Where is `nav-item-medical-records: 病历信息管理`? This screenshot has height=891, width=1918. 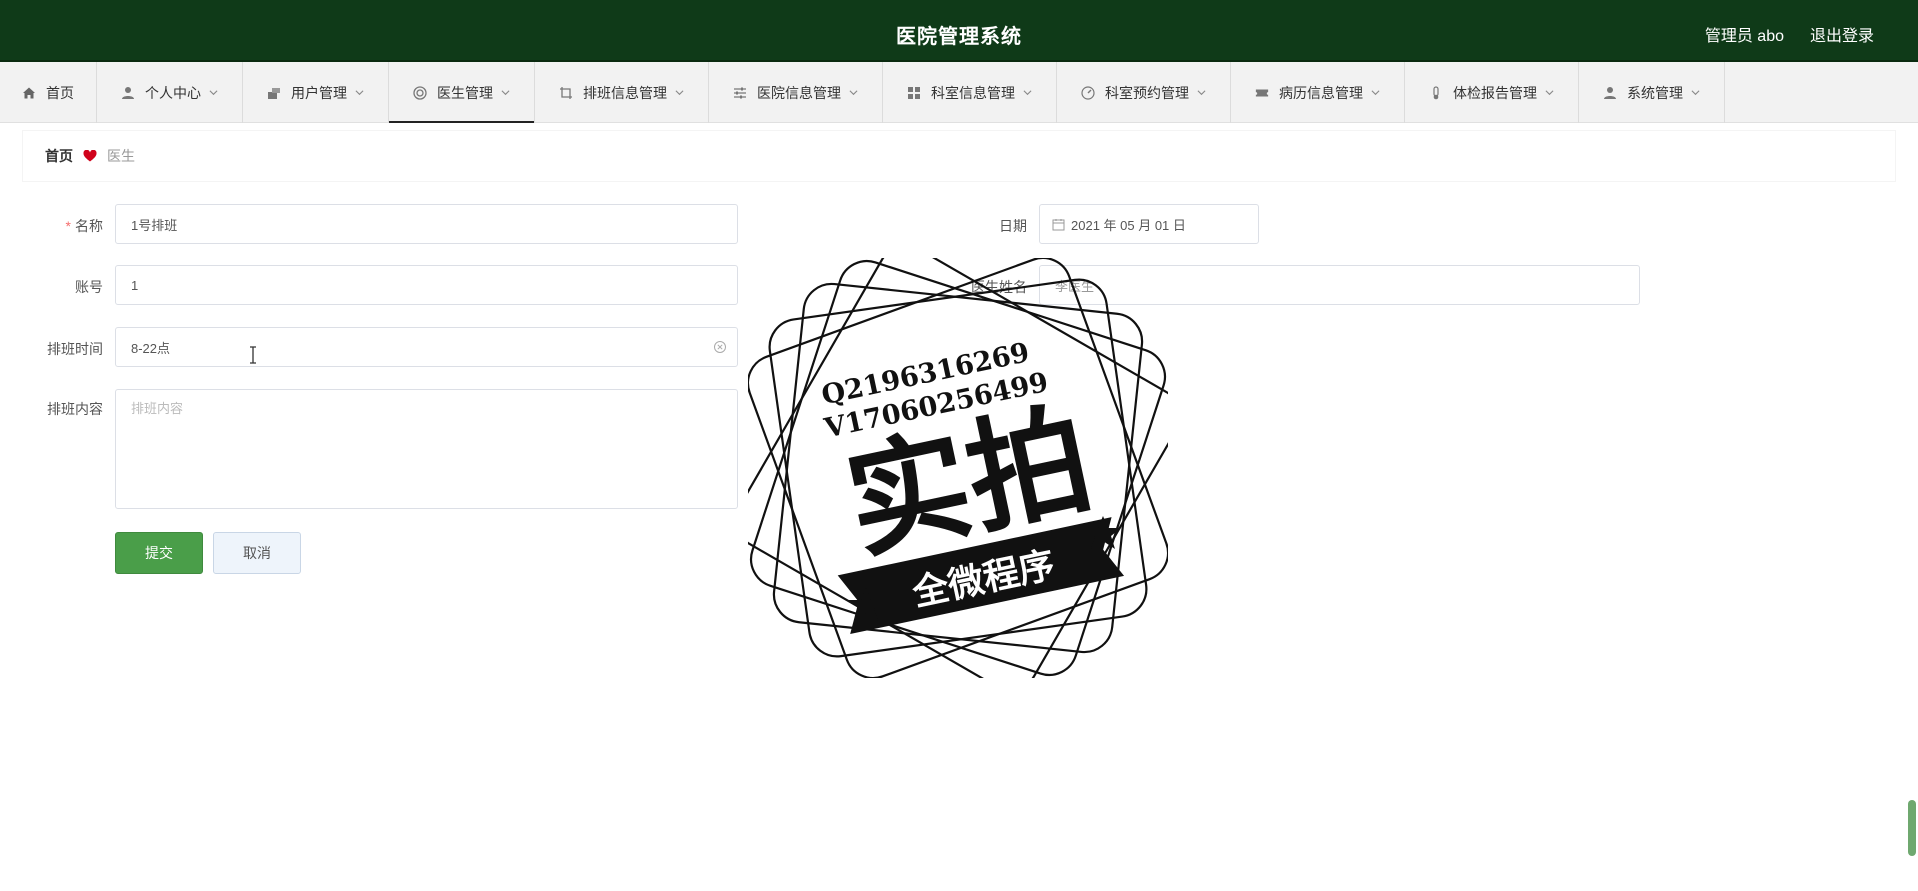
nav-item-medical-records: 病历信息管理 is located at coordinates (1318, 92).